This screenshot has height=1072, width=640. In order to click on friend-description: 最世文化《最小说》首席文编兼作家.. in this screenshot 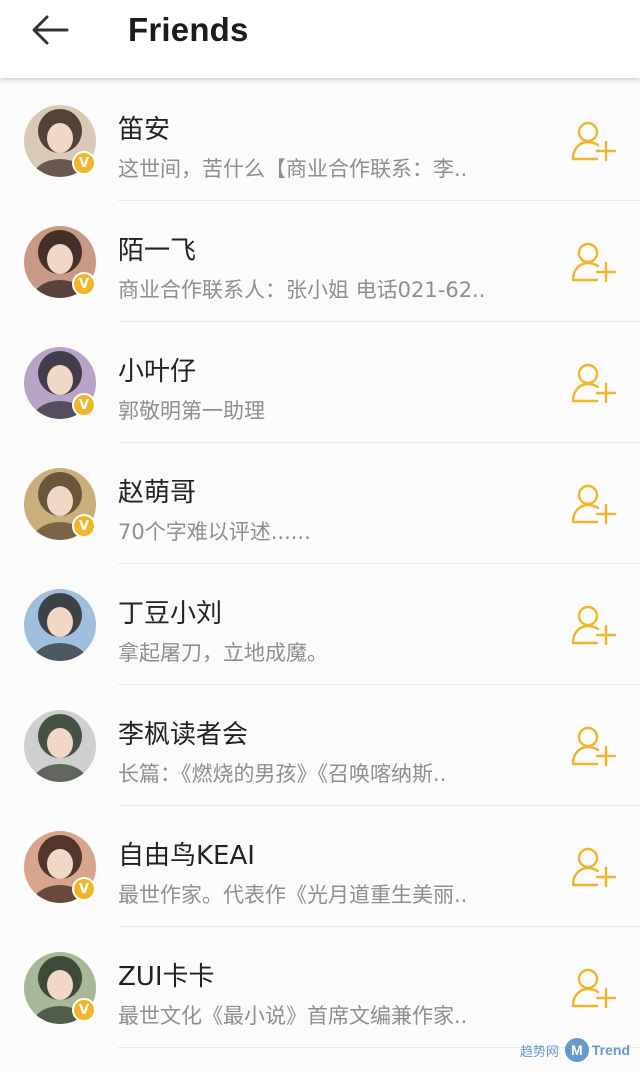, I will do `click(293, 1016)`.